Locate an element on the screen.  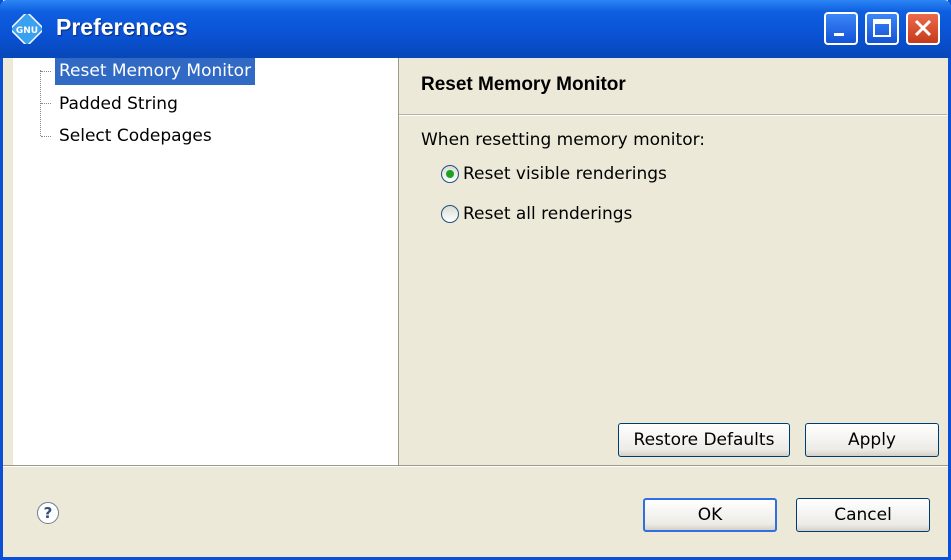
app-icon: GNU is located at coordinates (27, 29).